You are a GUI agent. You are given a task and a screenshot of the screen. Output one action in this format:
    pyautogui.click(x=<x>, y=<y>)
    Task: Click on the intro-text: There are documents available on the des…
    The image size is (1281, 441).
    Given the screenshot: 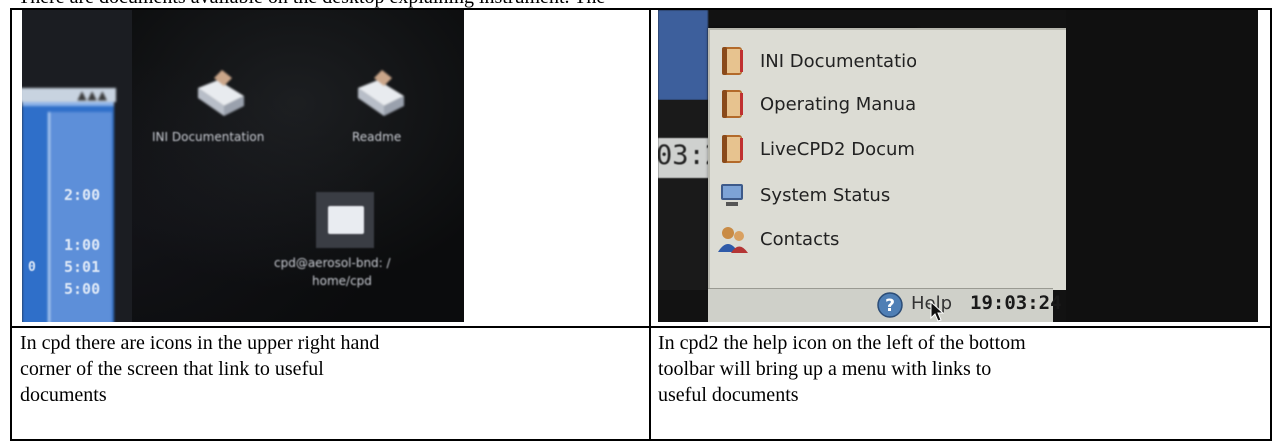 What is the action you would take?
    pyautogui.click(x=638, y=4)
    